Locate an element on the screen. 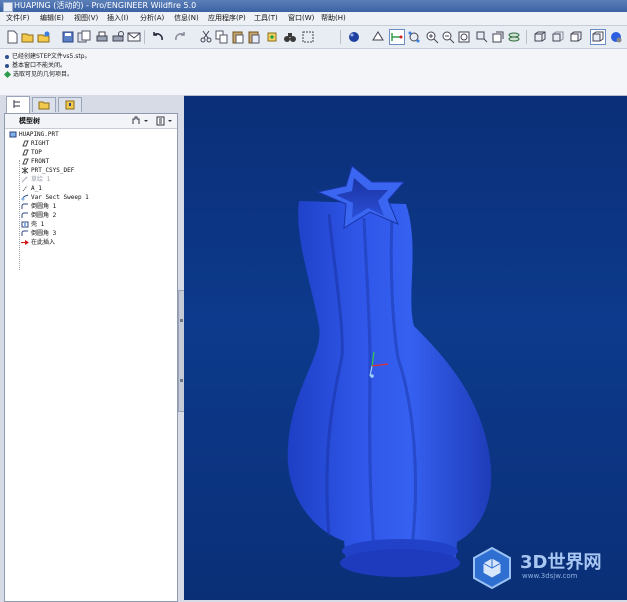 This screenshot has width=627, height=602. watermark-text: 3D世界网 is located at coordinates (561, 562).